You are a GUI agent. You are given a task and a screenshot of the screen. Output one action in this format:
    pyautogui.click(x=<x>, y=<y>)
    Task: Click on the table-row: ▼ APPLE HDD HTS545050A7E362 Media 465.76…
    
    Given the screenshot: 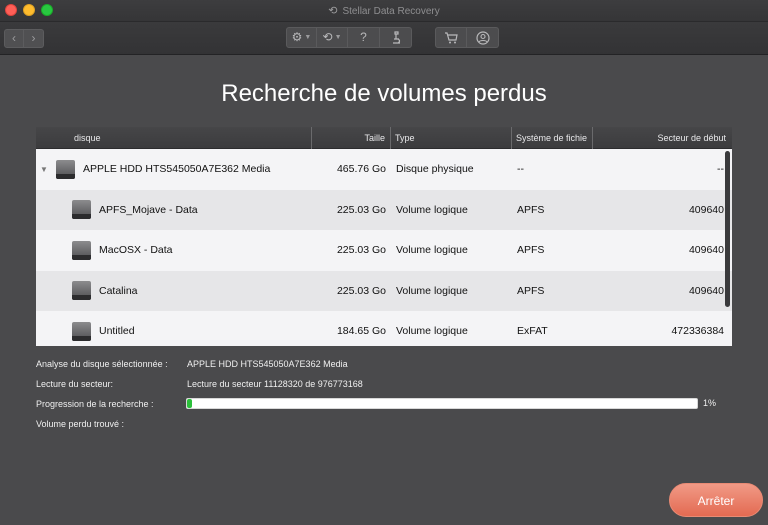 What is the action you would take?
    pyautogui.click(x=384, y=169)
    